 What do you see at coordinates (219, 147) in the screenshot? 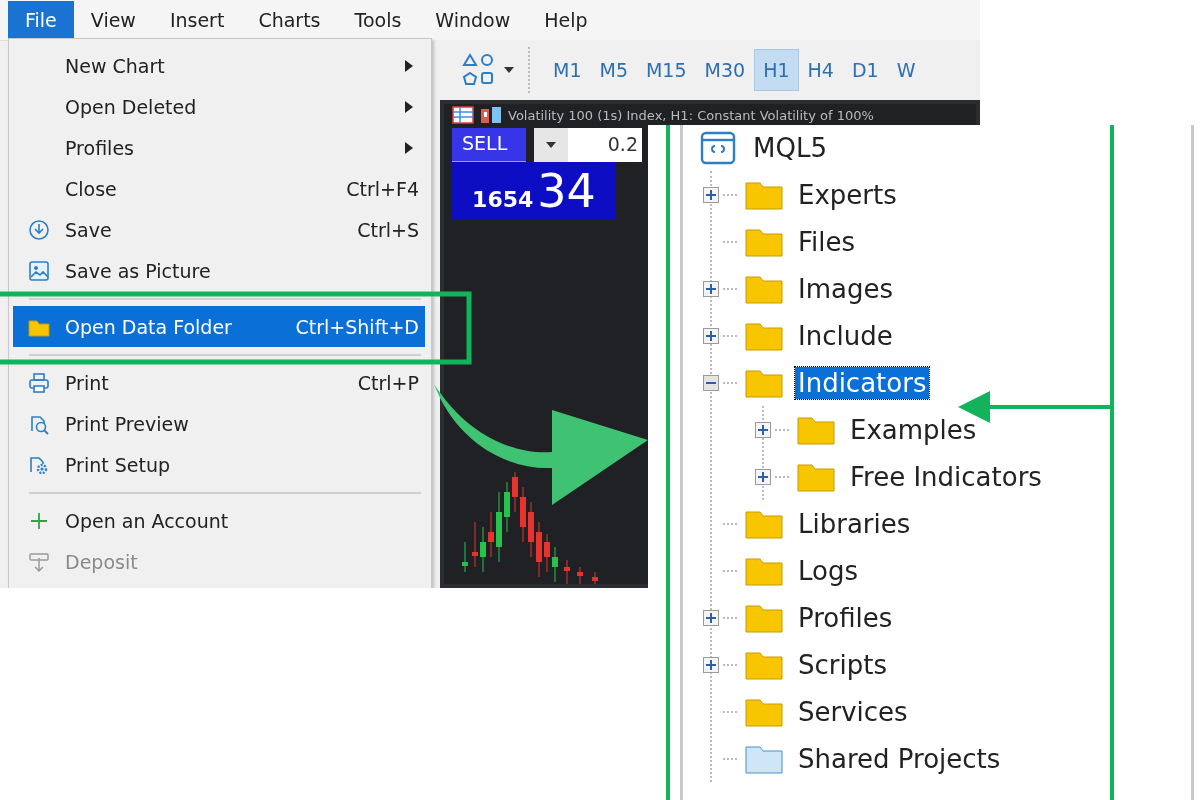
I see `menu-item: Profiles` at bounding box center [219, 147].